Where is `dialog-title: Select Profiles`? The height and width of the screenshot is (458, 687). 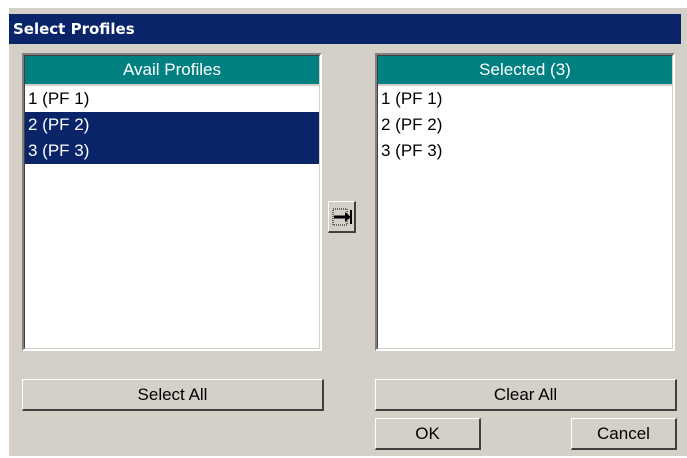
dialog-title: Select Profiles is located at coordinates (345, 29).